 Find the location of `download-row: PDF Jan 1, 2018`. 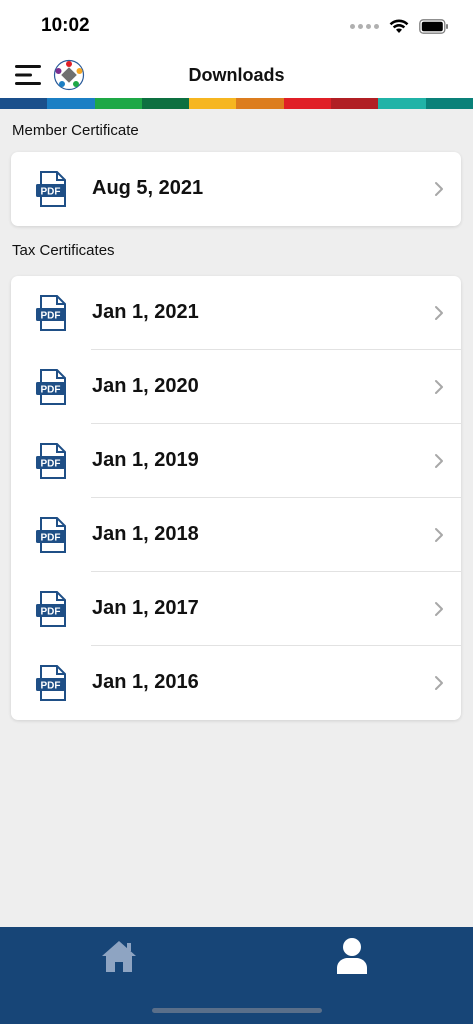

download-row: PDF Jan 1, 2018 is located at coordinates (236, 535).